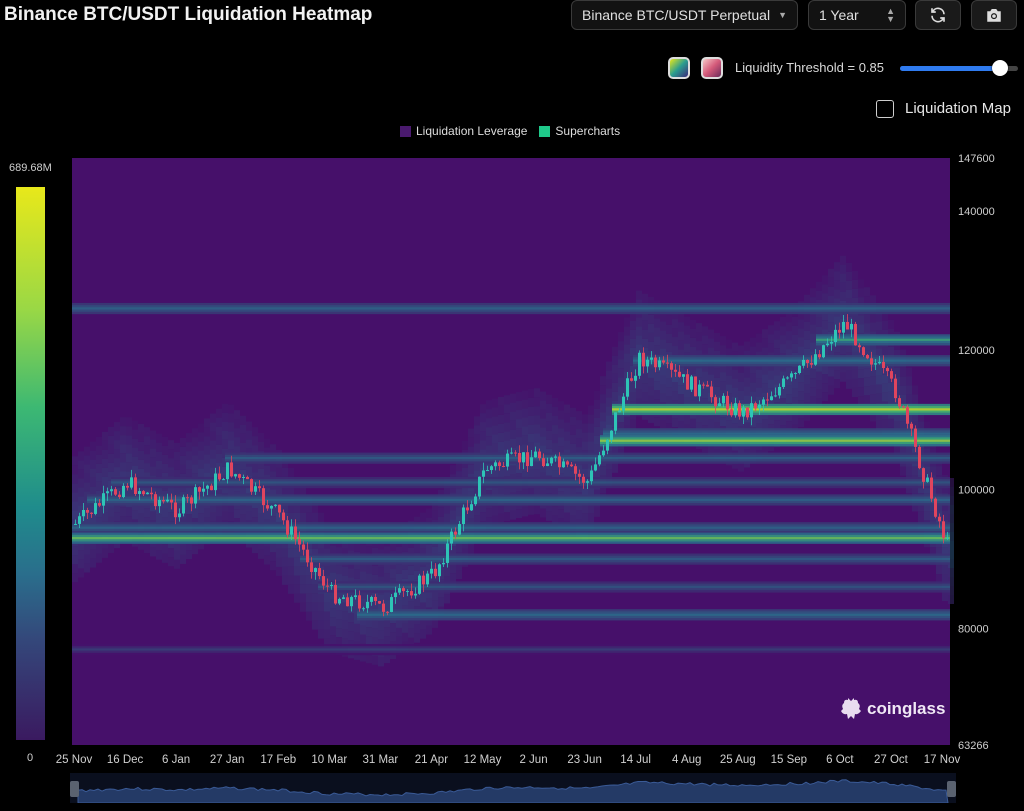 The width and height of the screenshot is (1024, 811). I want to click on navigator-right-handle, so click(951, 789).